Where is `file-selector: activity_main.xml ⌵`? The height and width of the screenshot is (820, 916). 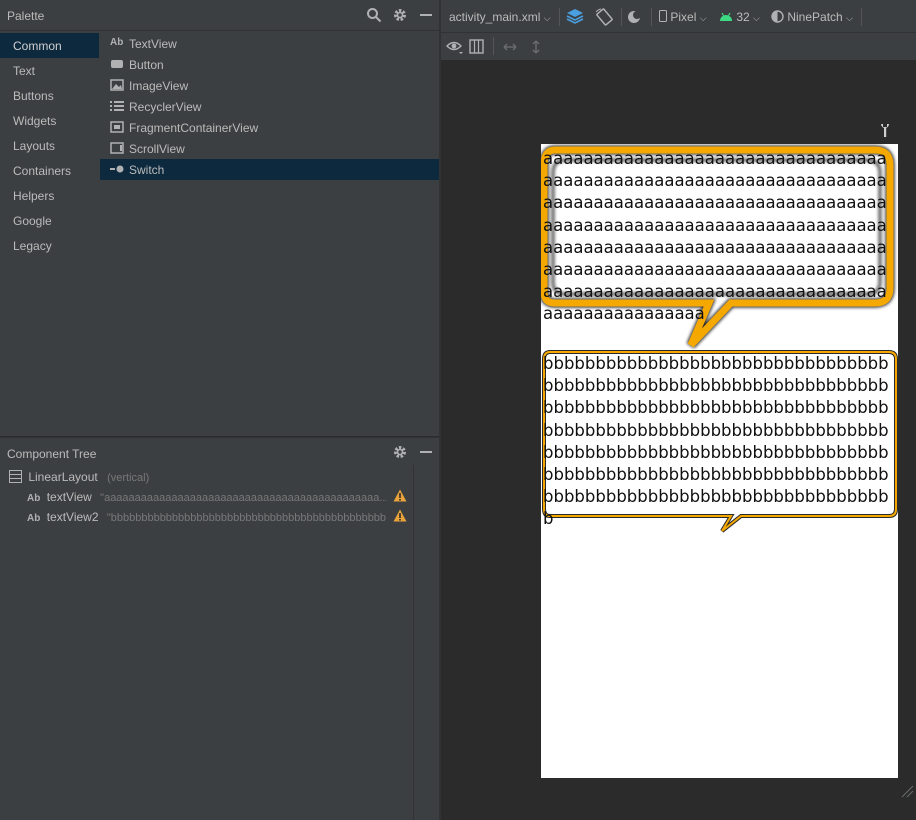
file-selector: activity_main.xml ⌵ is located at coordinates (500, 17).